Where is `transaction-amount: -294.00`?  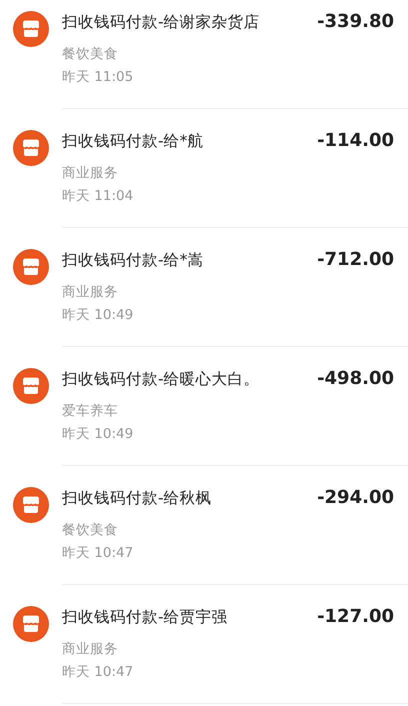
transaction-amount: -294.00 is located at coordinates (355, 498).